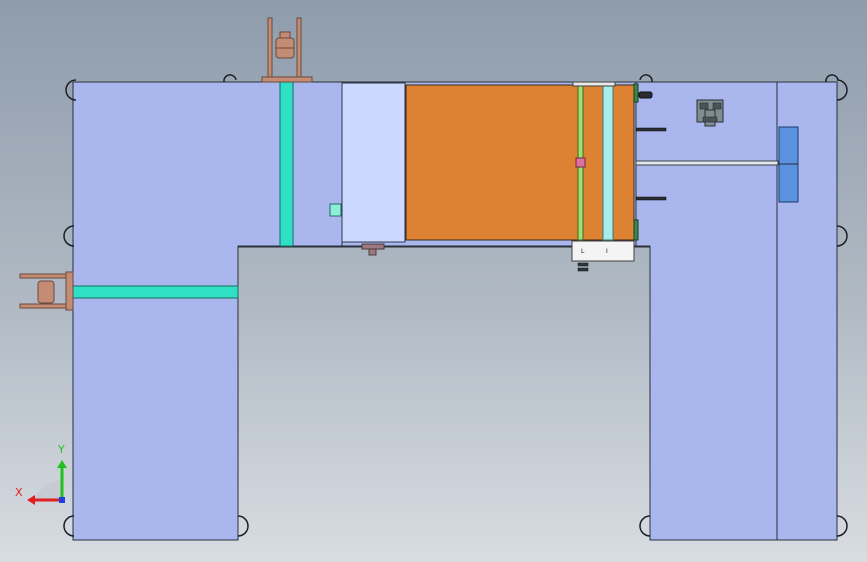 The width and height of the screenshot is (867, 562). Describe the element at coordinates (842, 236) in the screenshot. I see `foot-right-mid` at that location.